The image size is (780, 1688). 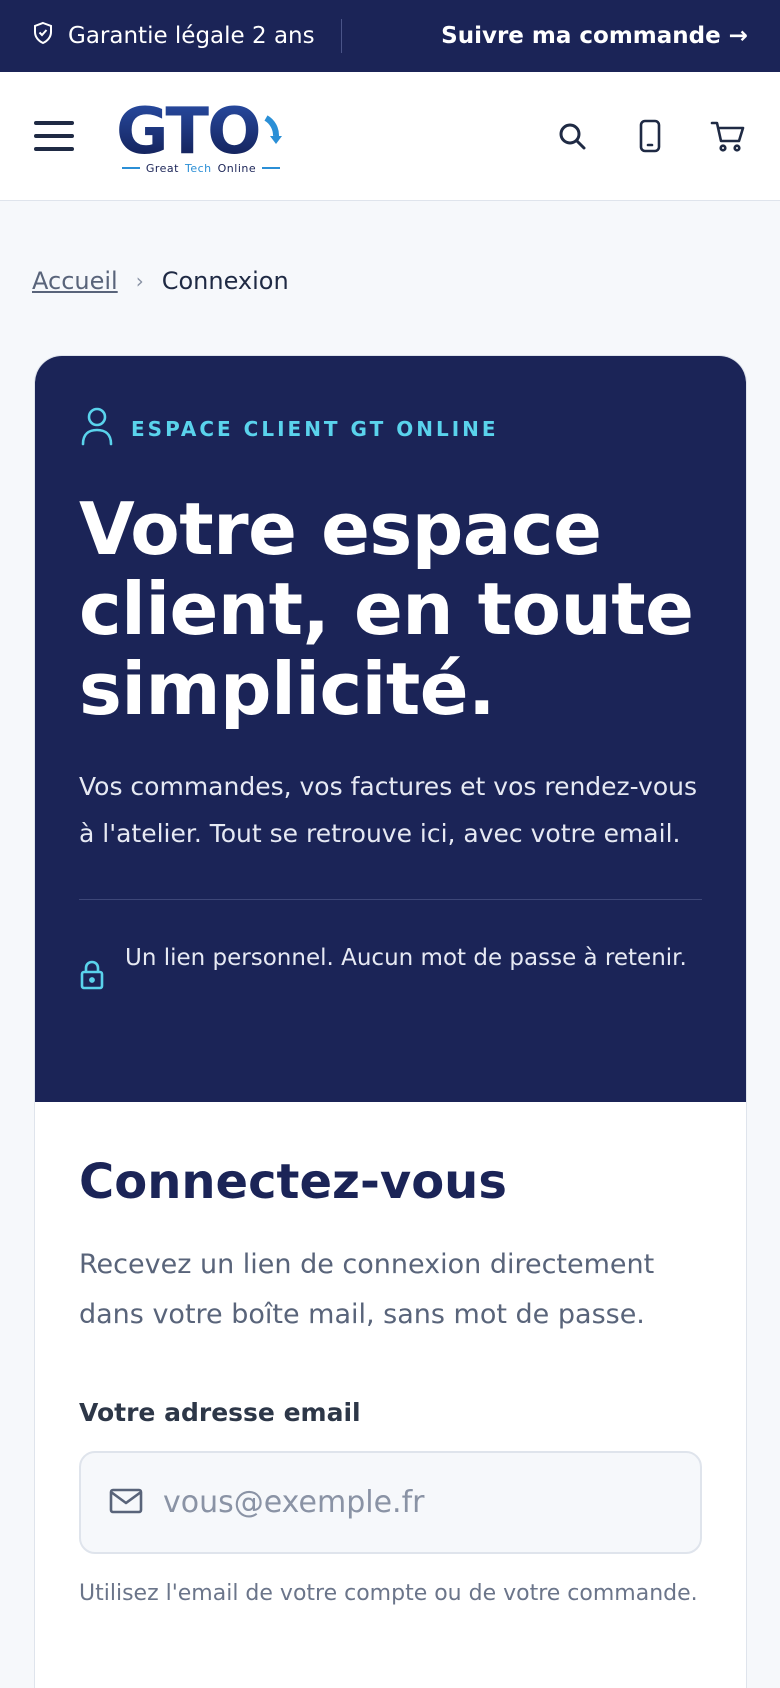 What do you see at coordinates (293, 1182) in the screenshot?
I see `form-title: Connectez-vous` at bounding box center [293, 1182].